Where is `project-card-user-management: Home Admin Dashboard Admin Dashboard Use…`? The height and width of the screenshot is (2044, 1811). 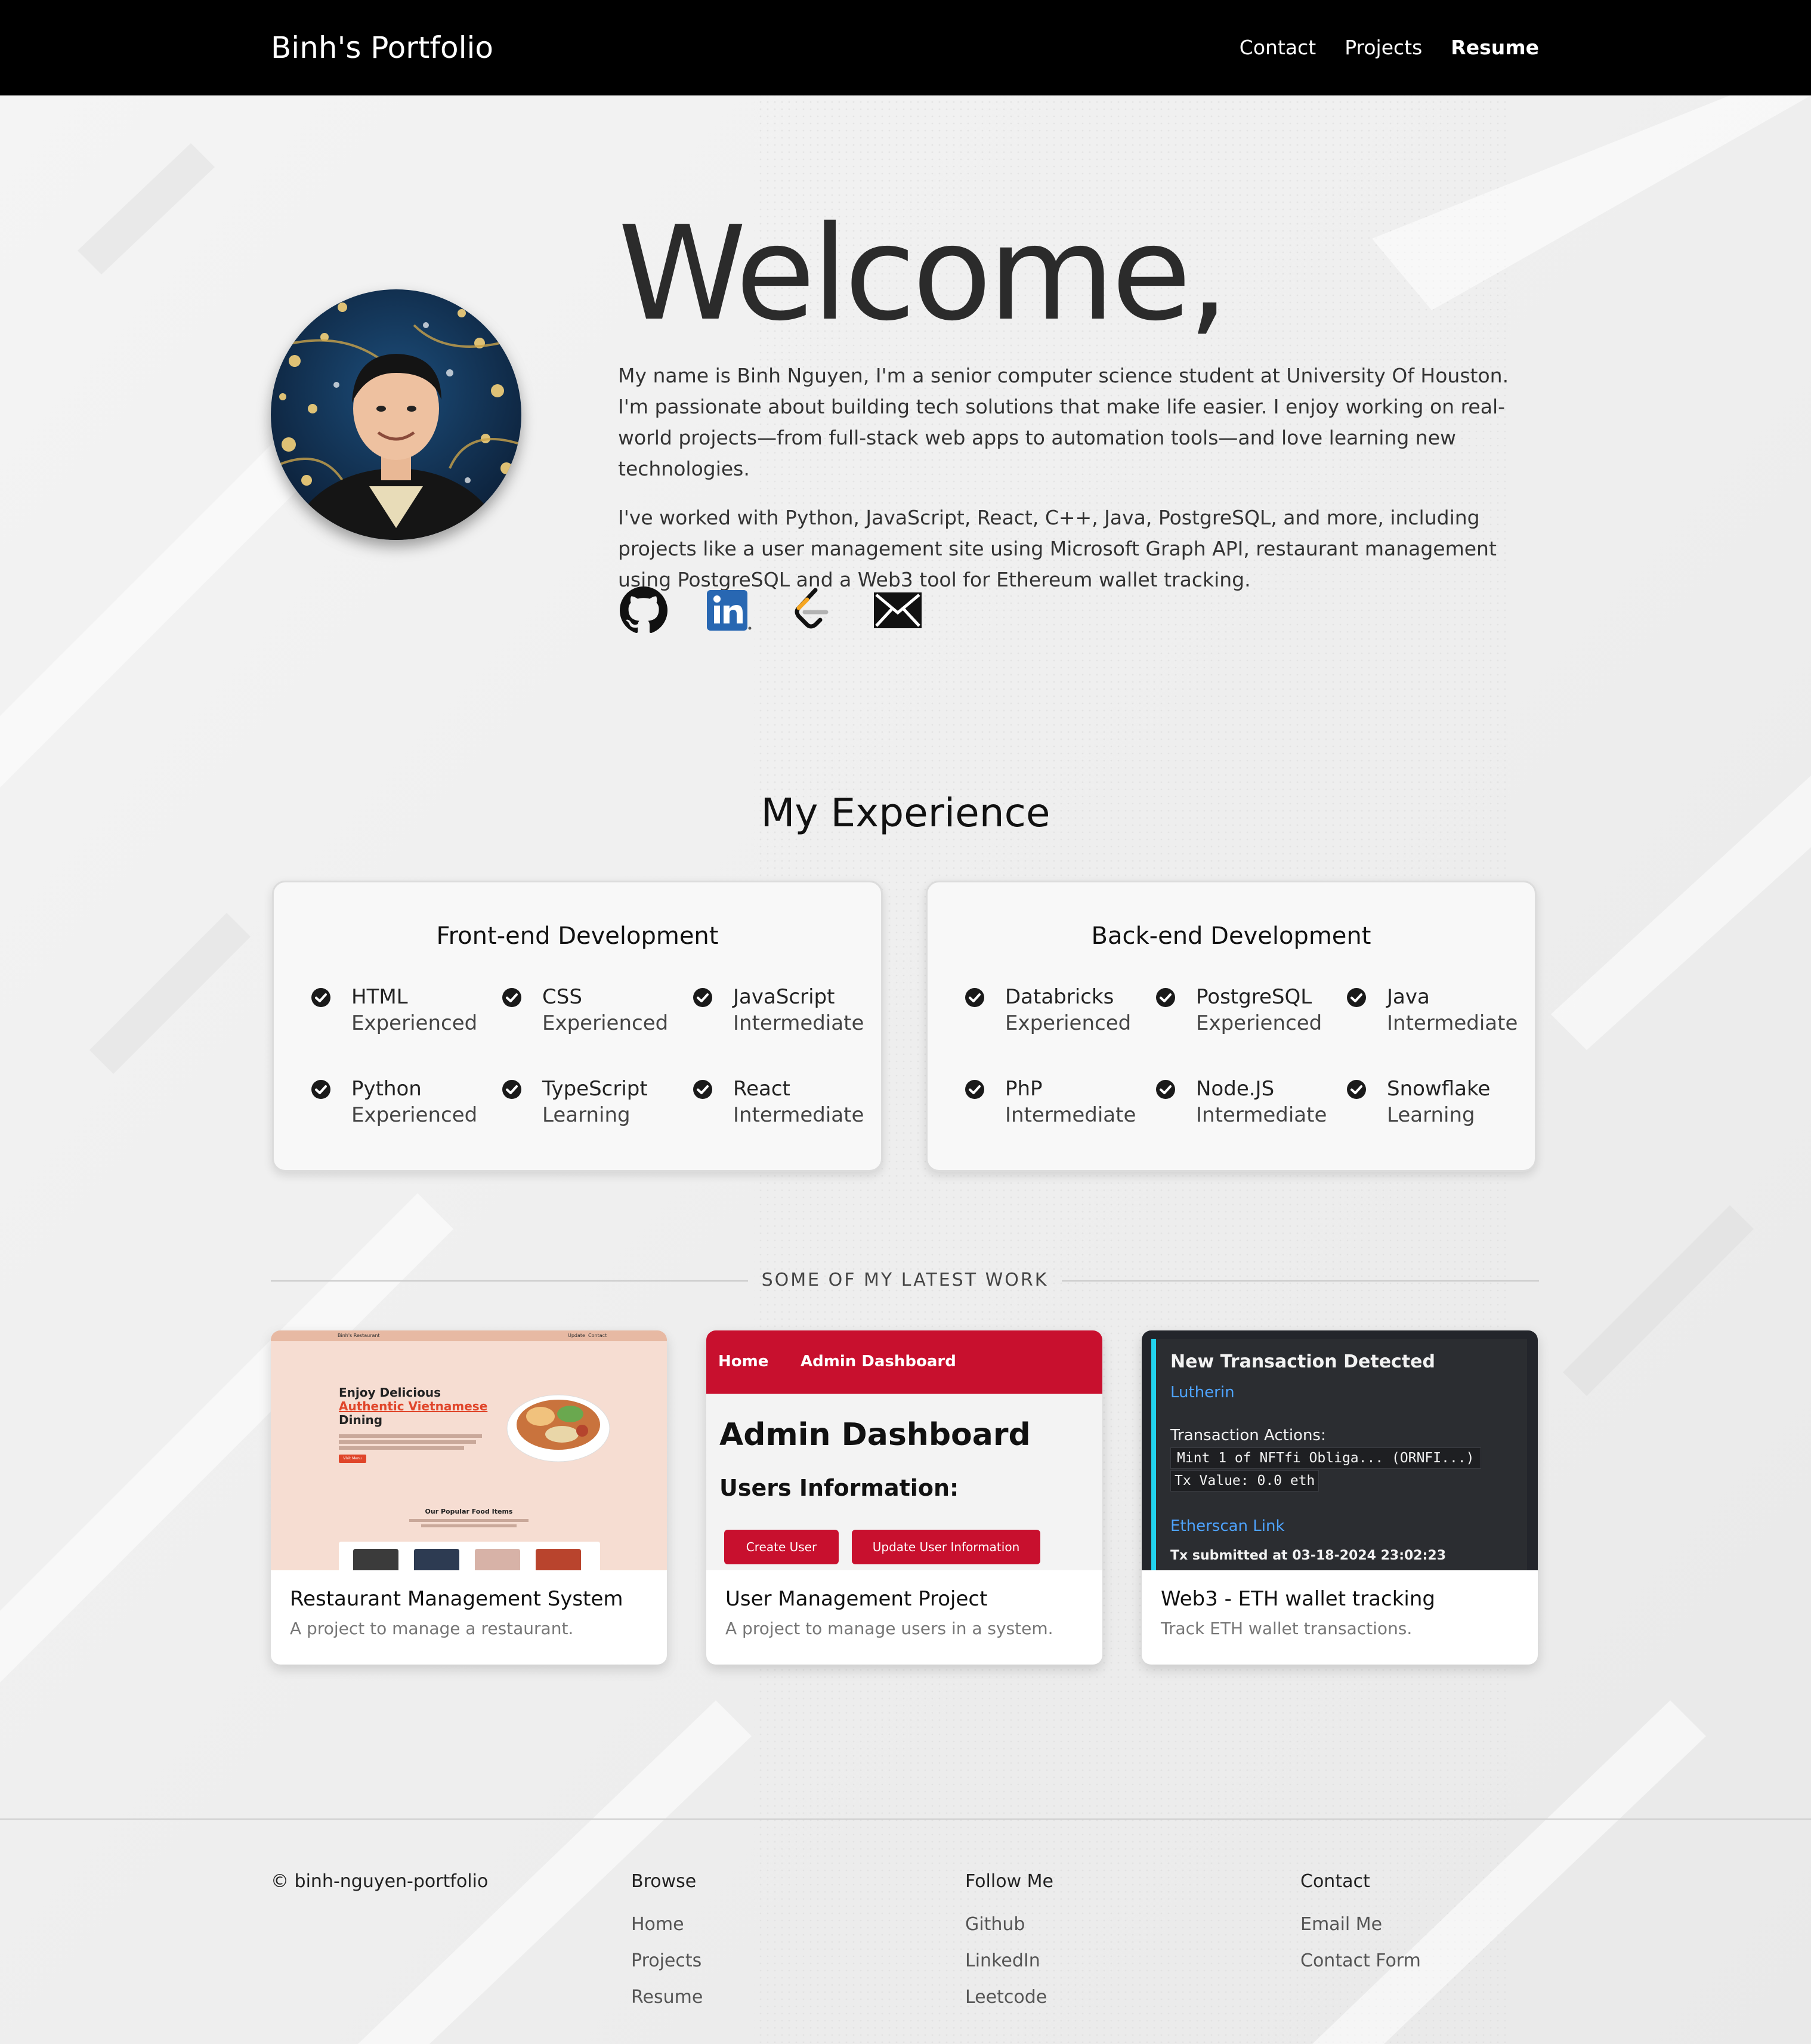 project-card-user-management: Home Admin Dashboard Admin Dashboard Use… is located at coordinates (904, 1497).